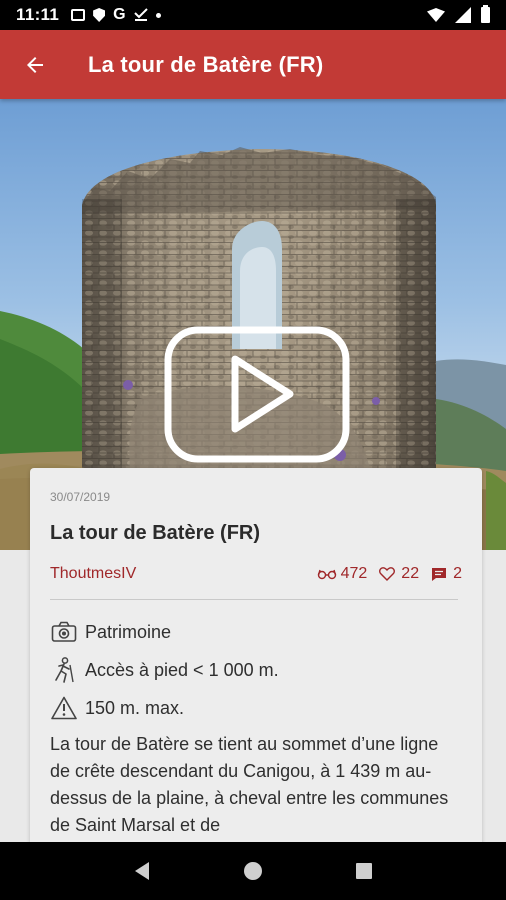  I want to click on stats: 472 22 2, so click(386, 574).